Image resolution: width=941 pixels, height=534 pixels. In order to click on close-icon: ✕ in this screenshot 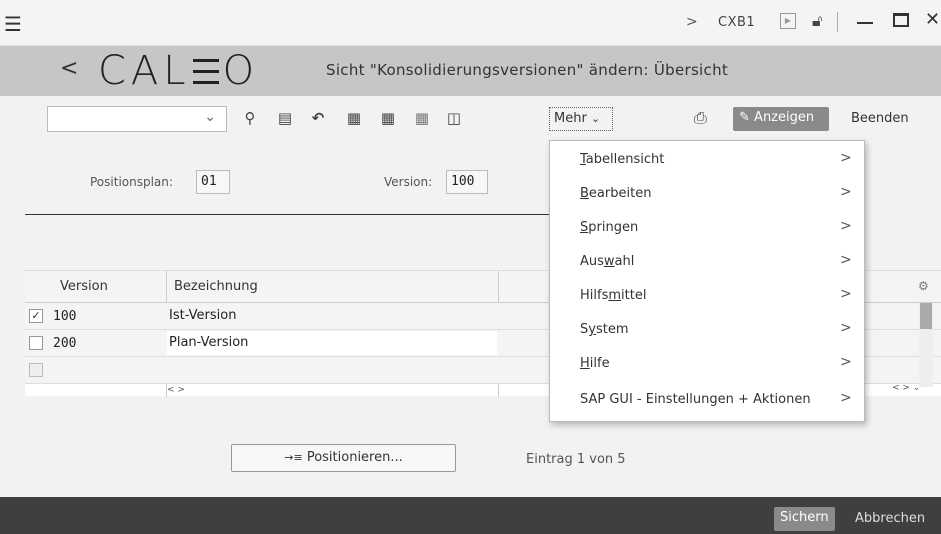, I will do `click(932, 19)`.